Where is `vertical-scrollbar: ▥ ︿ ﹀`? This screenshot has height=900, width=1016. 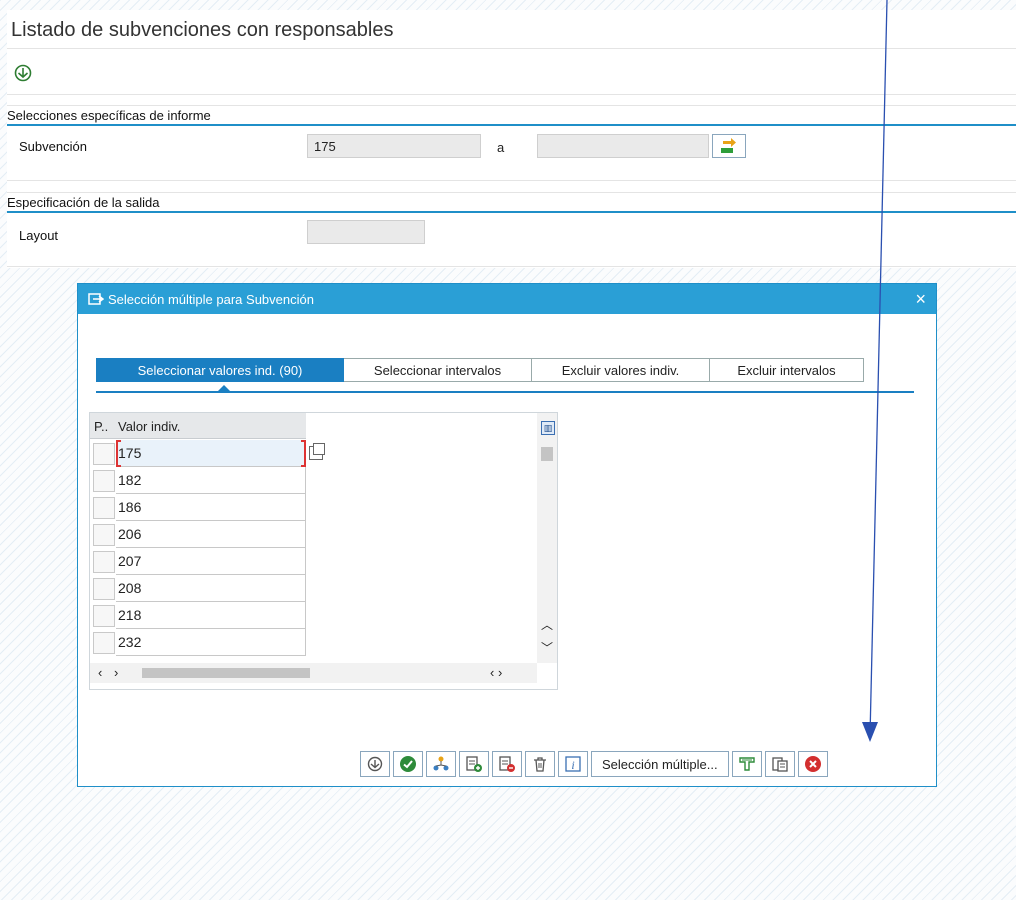
vertical-scrollbar: ▥ ︿ ﹀ is located at coordinates (547, 538).